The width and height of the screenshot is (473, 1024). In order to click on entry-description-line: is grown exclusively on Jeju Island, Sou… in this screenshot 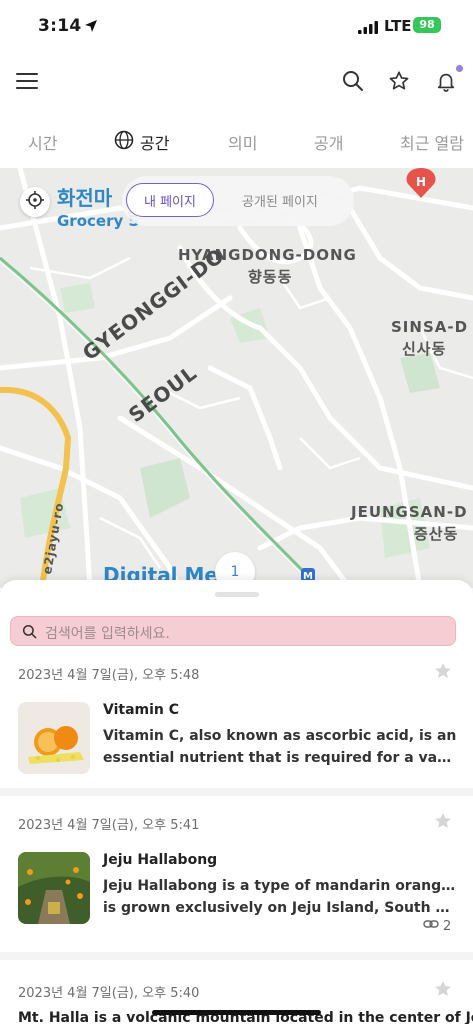, I will do `click(280, 908)`.